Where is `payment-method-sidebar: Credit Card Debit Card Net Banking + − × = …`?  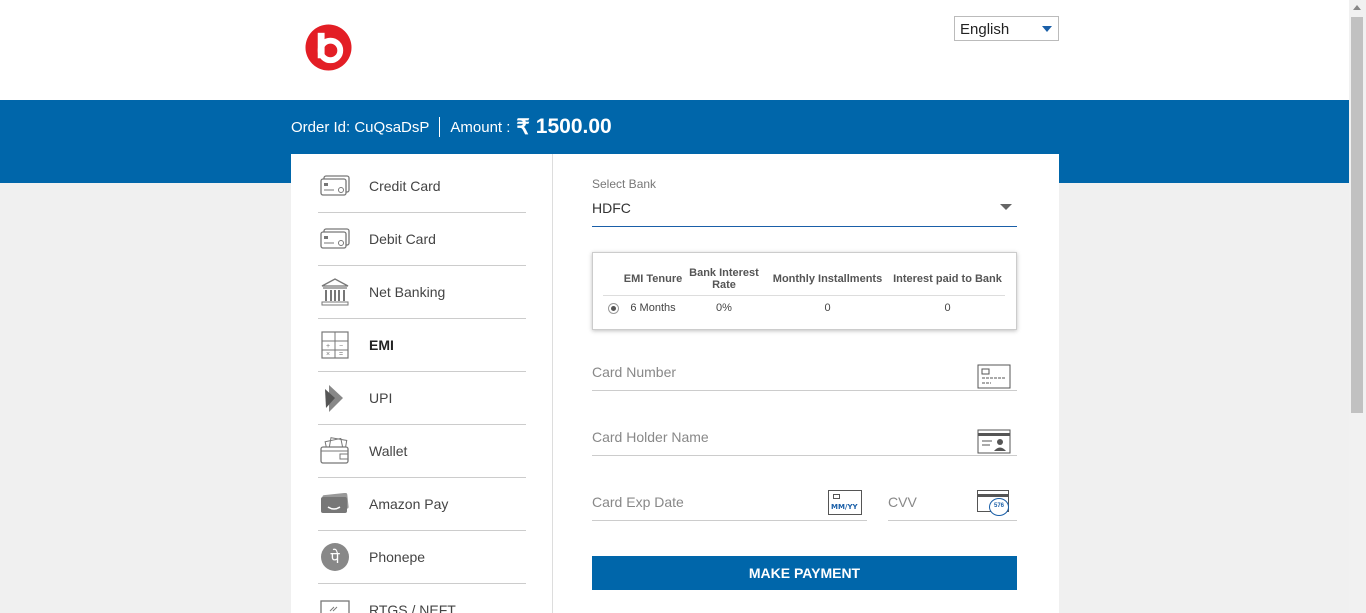
payment-method-sidebar: Credit Card Debit Card Net Banking + − × = … is located at coordinates (422, 383).